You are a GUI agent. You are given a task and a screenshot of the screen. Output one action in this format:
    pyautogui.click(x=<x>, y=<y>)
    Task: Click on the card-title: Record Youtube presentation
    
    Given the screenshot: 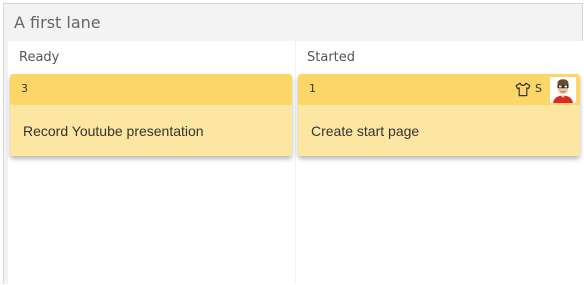 What is the action you would take?
    pyautogui.click(x=113, y=131)
    